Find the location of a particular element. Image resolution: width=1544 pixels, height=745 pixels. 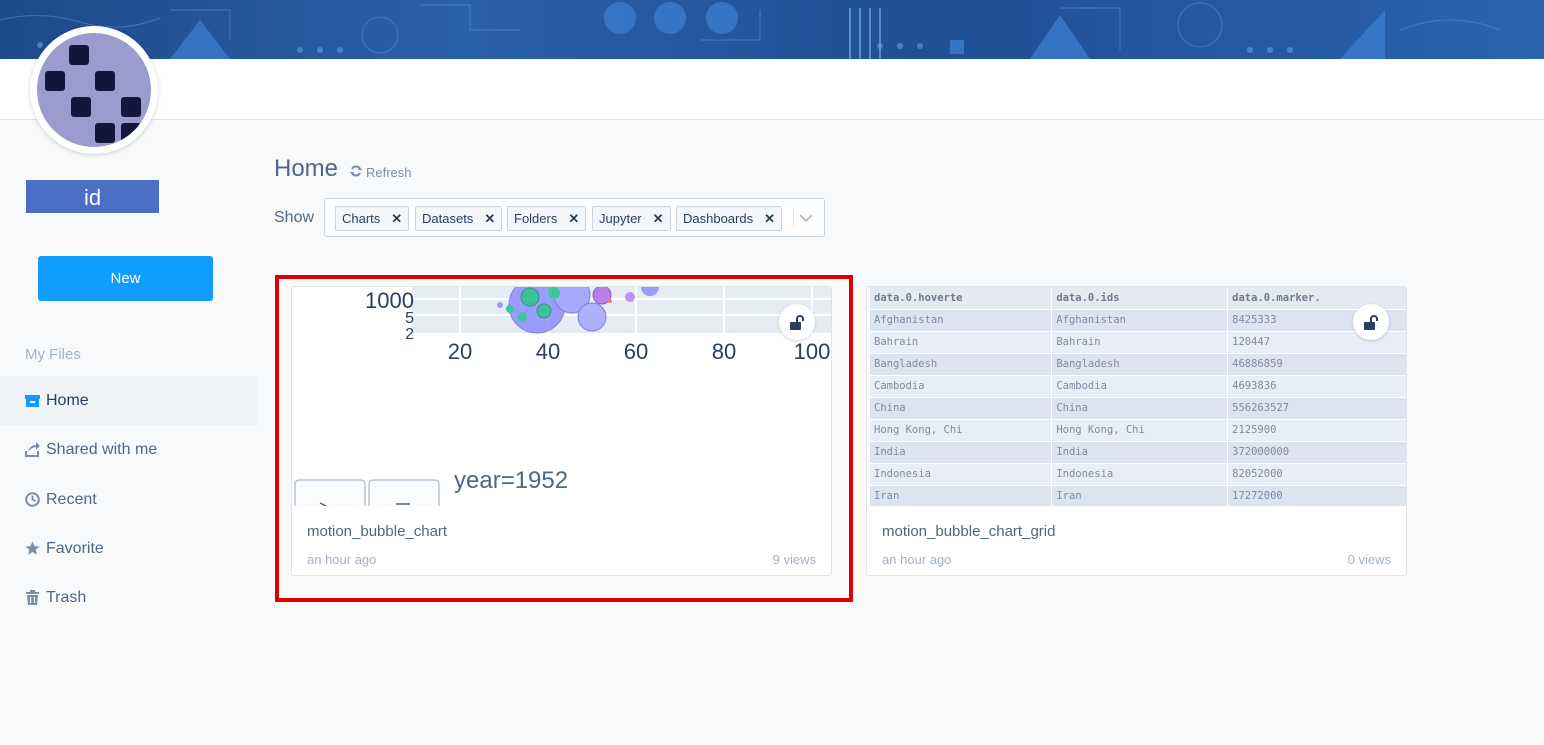

card-views: 0 views is located at coordinates (1369, 559).